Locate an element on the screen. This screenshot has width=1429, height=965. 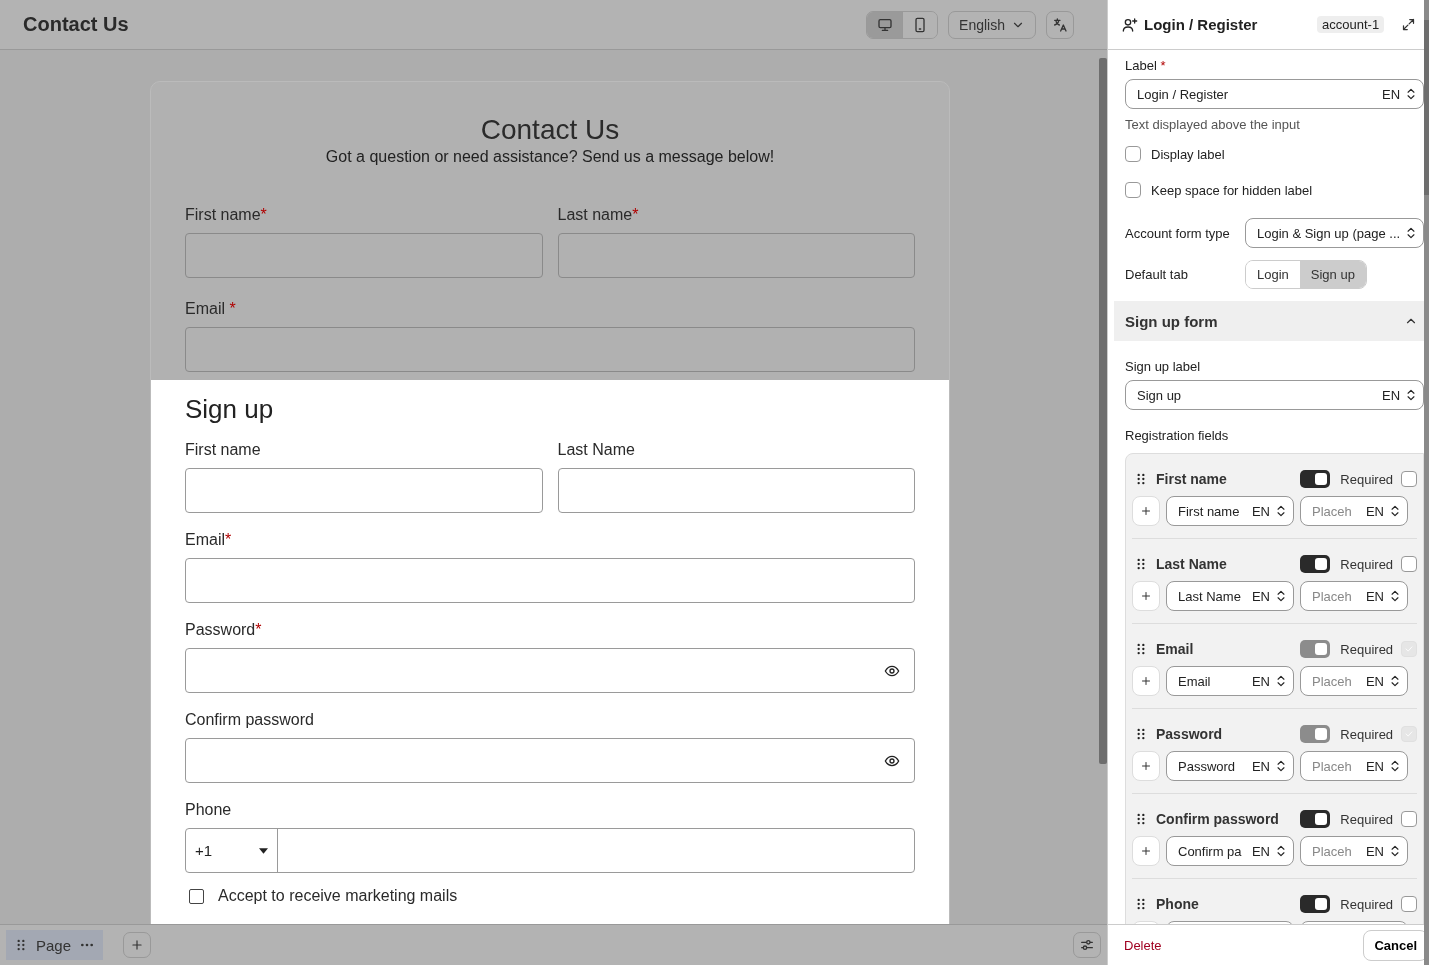
page-title: Contact Us is located at coordinates (76, 24).